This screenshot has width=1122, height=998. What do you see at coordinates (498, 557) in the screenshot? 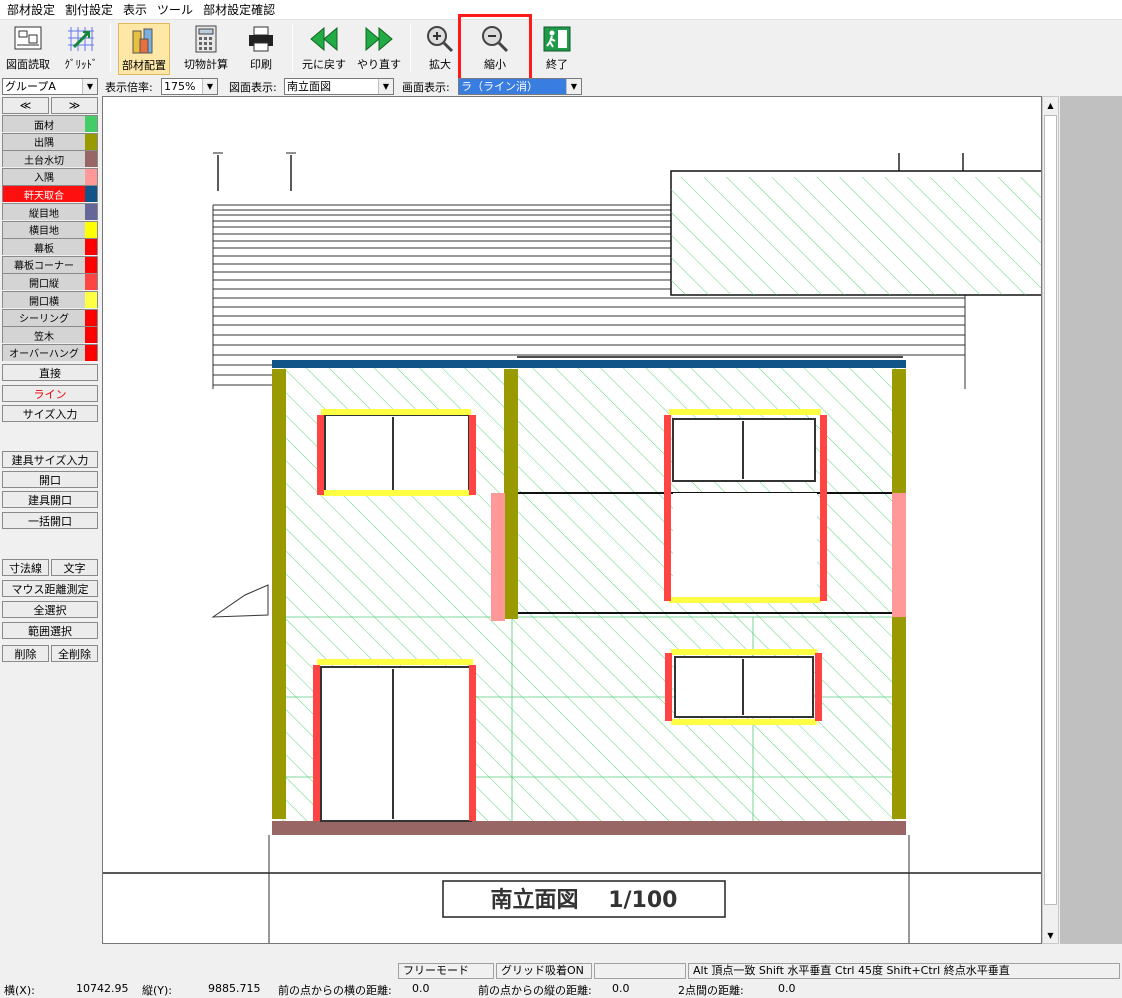
I see `inner-corner-left` at bounding box center [498, 557].